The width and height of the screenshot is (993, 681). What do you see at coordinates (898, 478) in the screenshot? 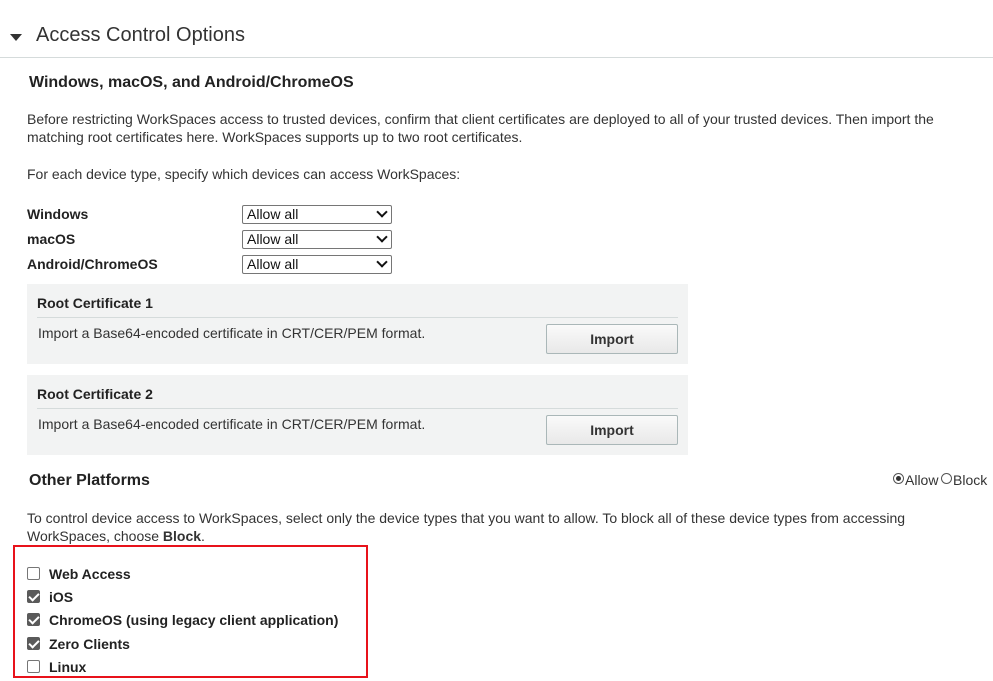
I see `allow-radio` at bounding box center [898, 478].